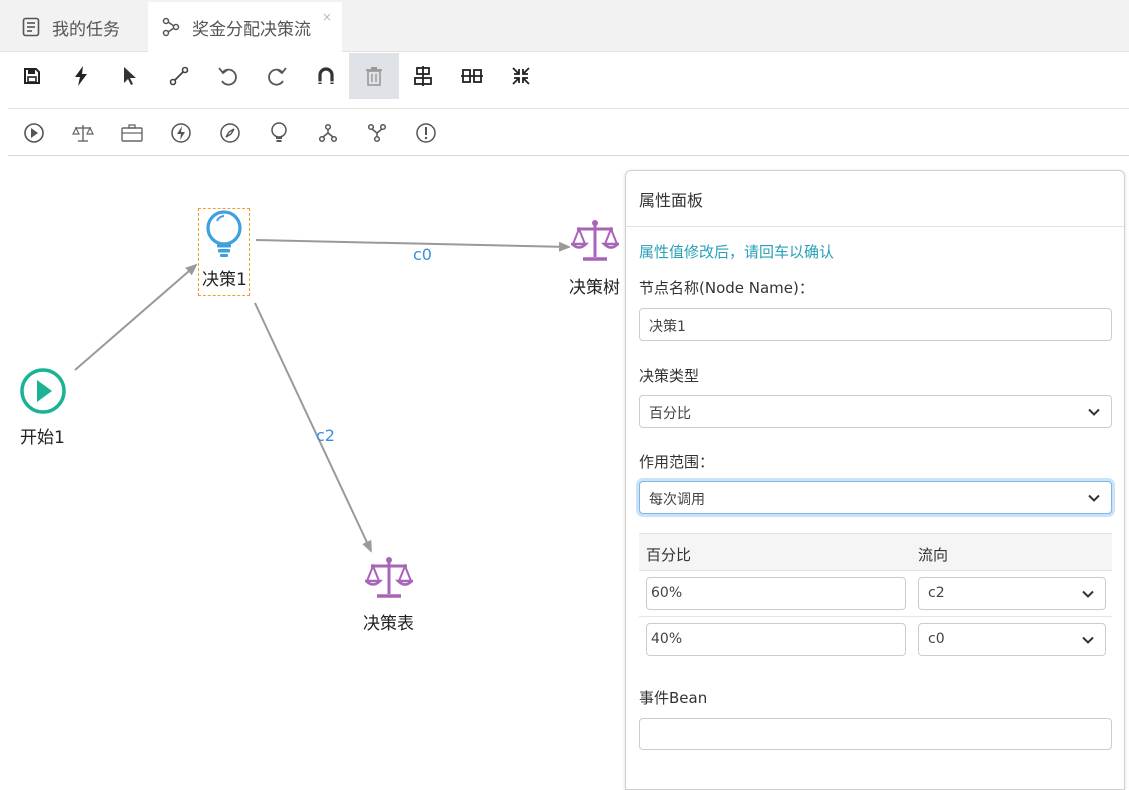 The image size is (1129, 790). Describe the element at coordinates (1012, 639) in the screenshot. I see `flow-select: c0` at that location.